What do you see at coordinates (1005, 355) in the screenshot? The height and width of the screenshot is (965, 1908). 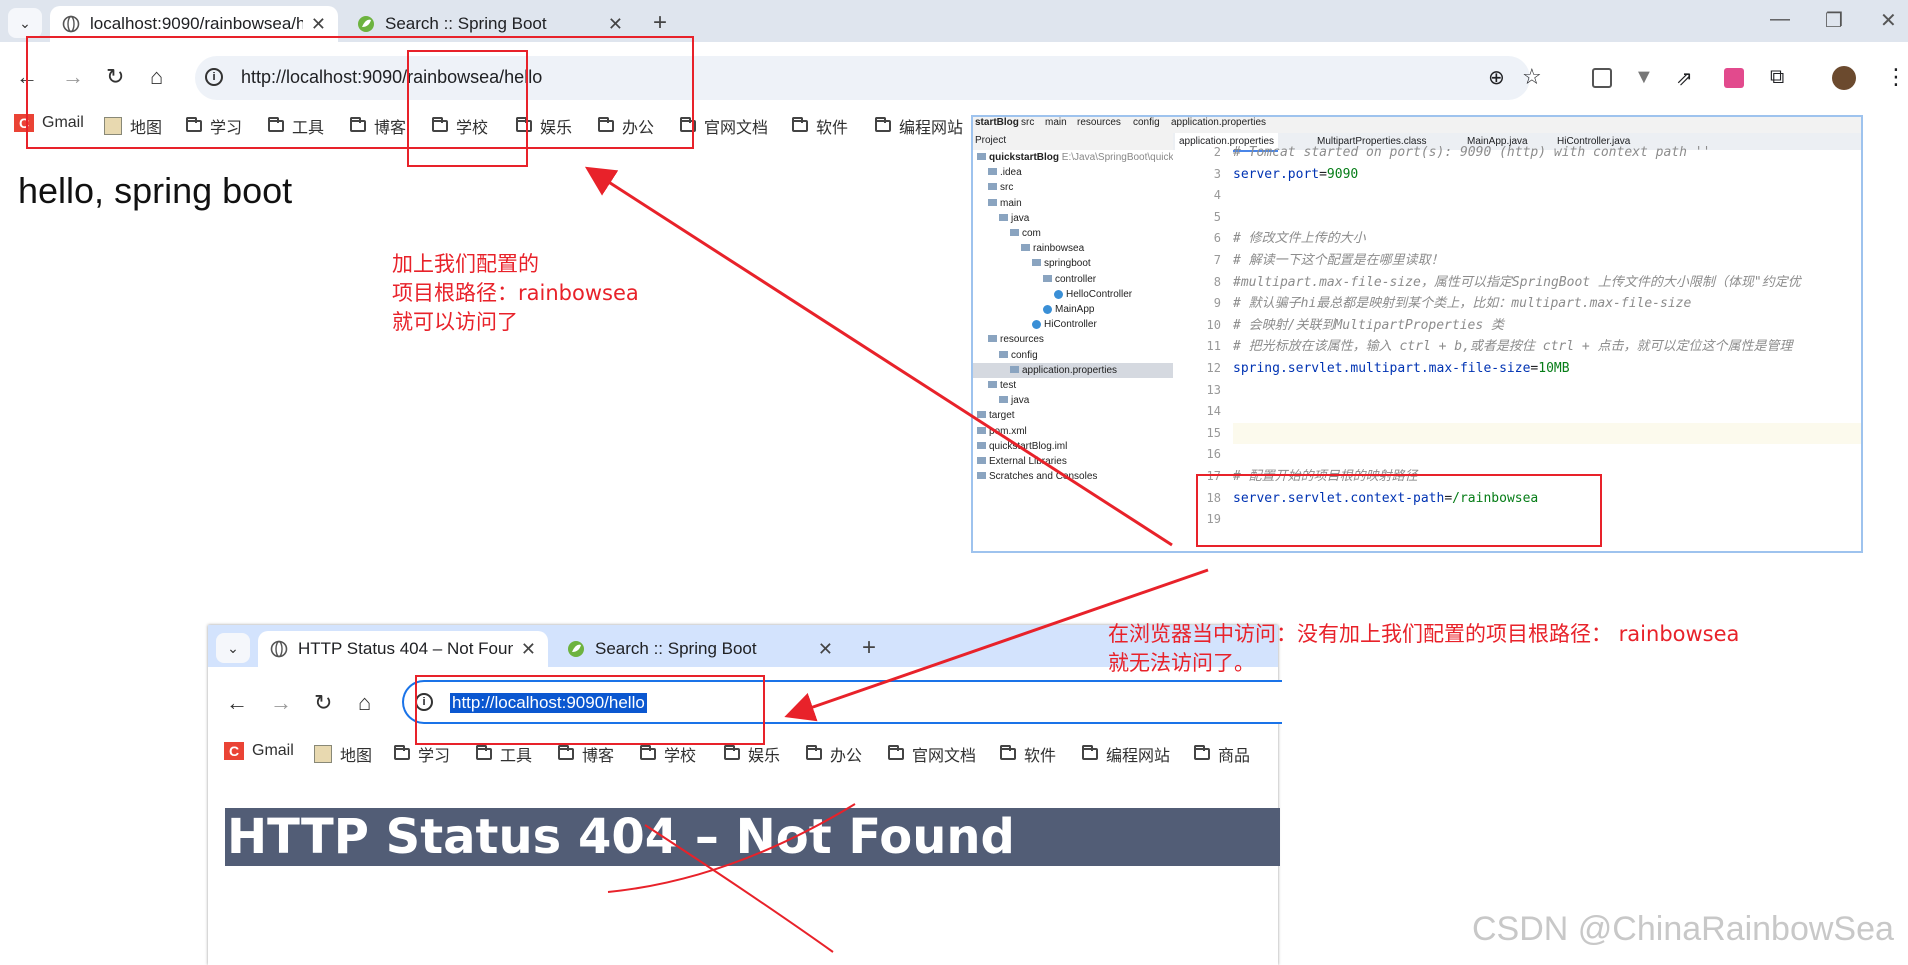 I see `tree-item: config` at bounding box center [1005, 355].